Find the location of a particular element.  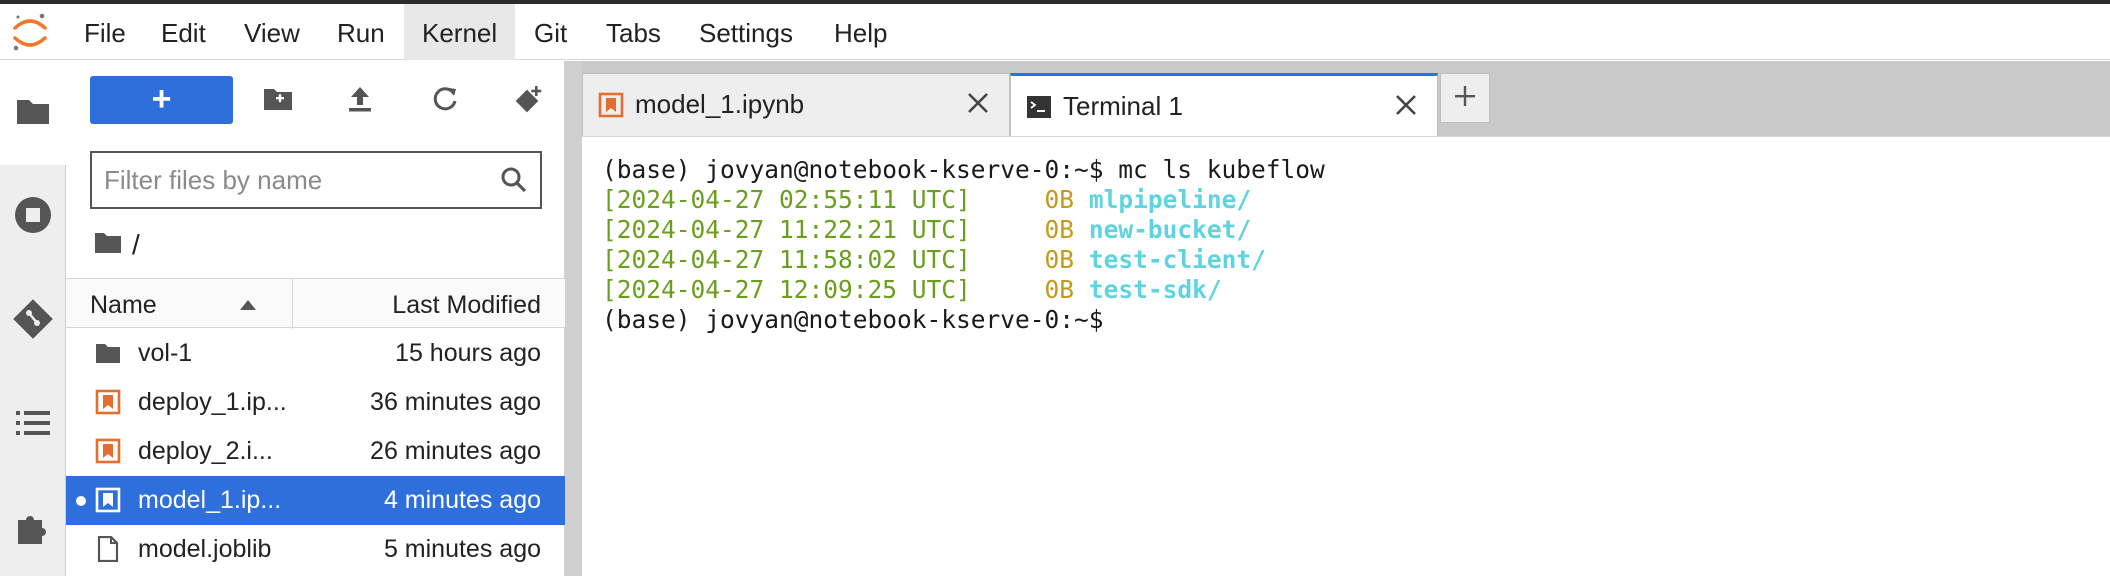

terminal-prompt-line: (base) jovyan@notebook-kserve-0:~$ is located at coordinates (853, 320).